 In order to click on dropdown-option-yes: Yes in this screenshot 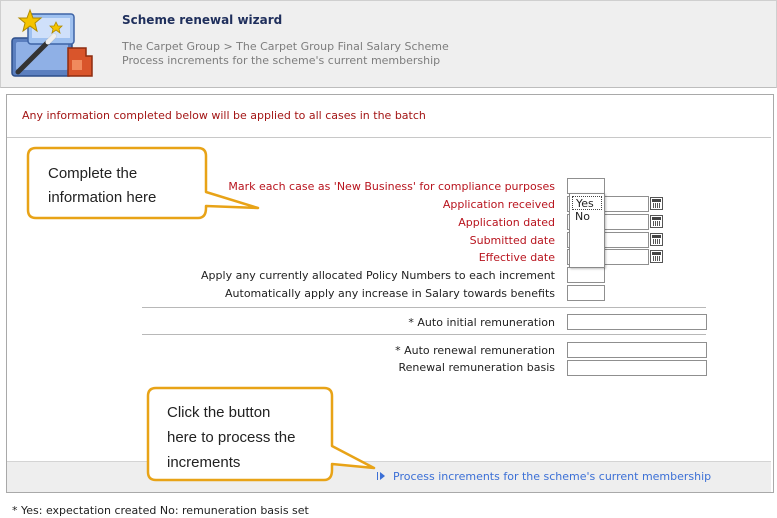, I will do `click(587, 203)`.